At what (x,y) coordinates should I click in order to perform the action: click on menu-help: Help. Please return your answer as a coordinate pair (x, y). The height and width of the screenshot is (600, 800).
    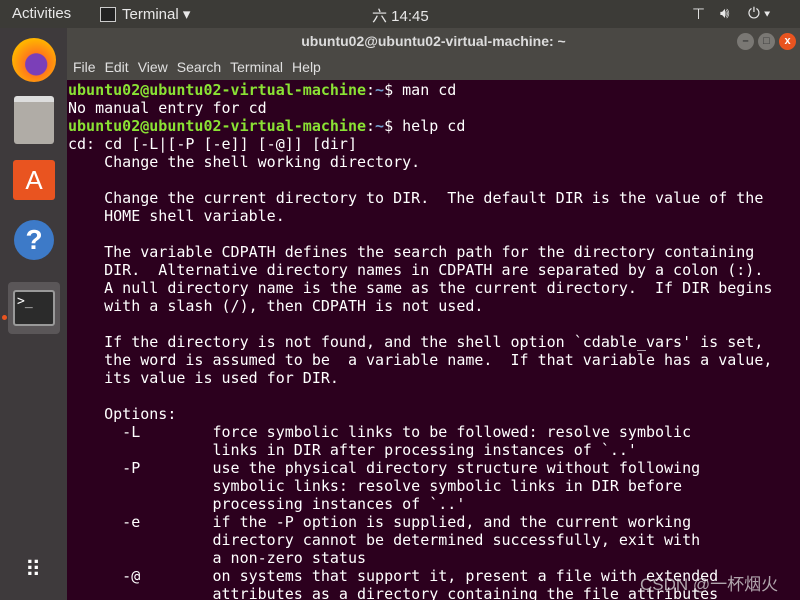
    Looking at the image, I should click on (306, 67).